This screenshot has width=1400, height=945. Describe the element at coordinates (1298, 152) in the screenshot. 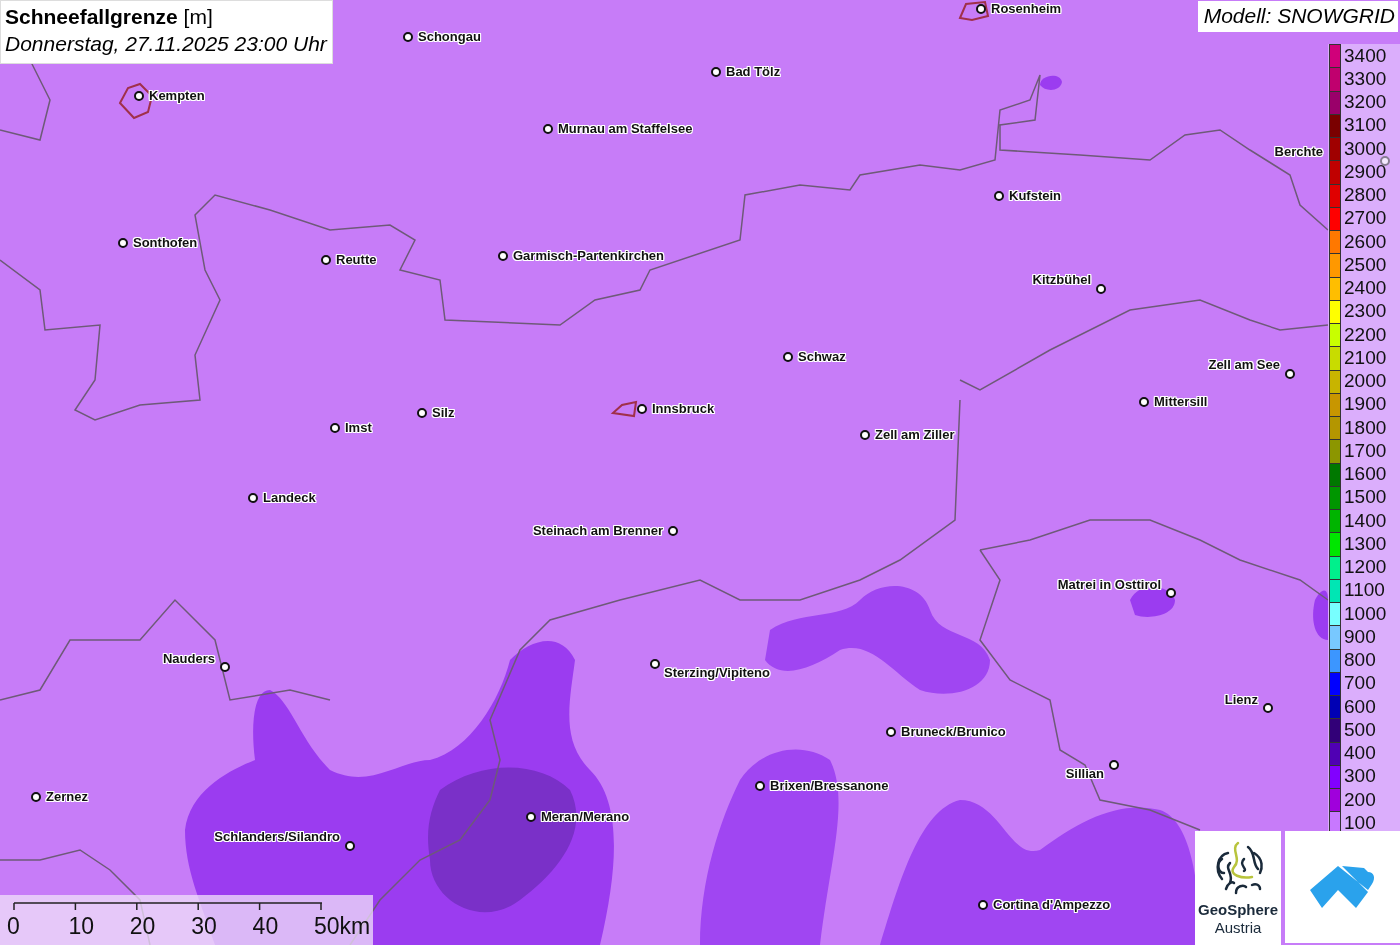

I see `city-label: Berchte` at that location.